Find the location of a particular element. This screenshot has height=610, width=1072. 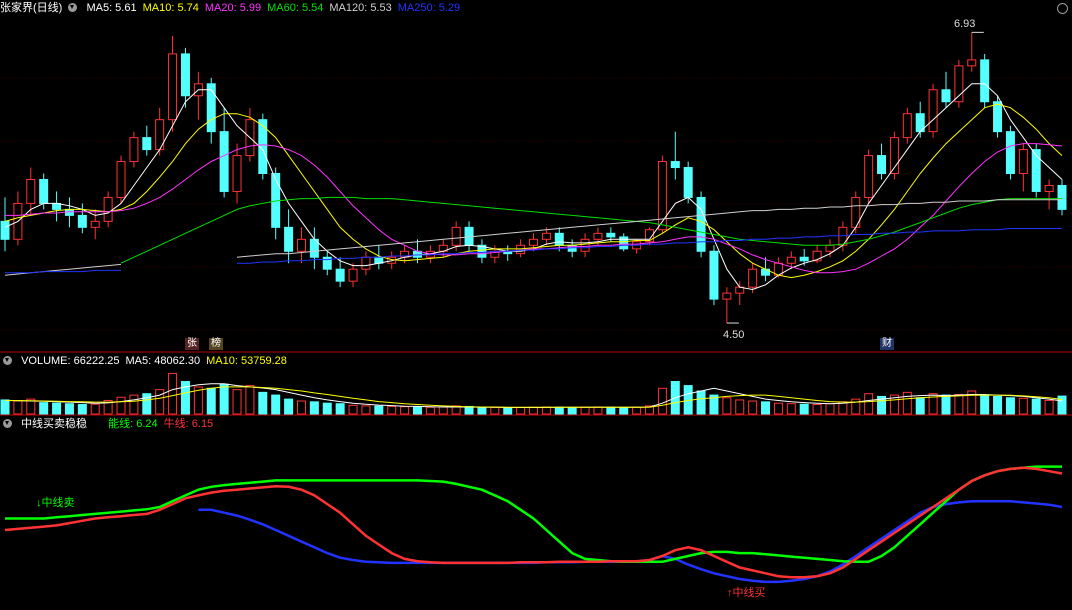

ma-legend-0: MA5: 5.61 is located at coordinates (111, 8).